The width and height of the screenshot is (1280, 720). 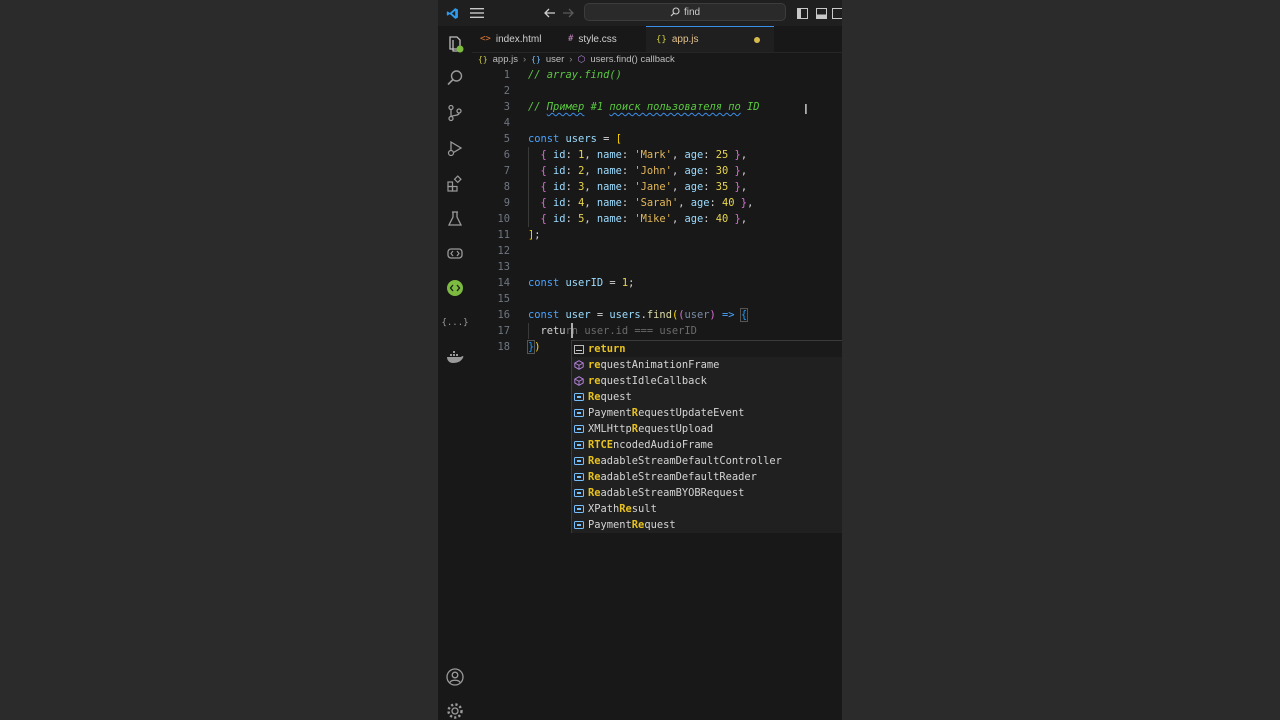 I want to click on search-text: find, so click(x=692, y=12).